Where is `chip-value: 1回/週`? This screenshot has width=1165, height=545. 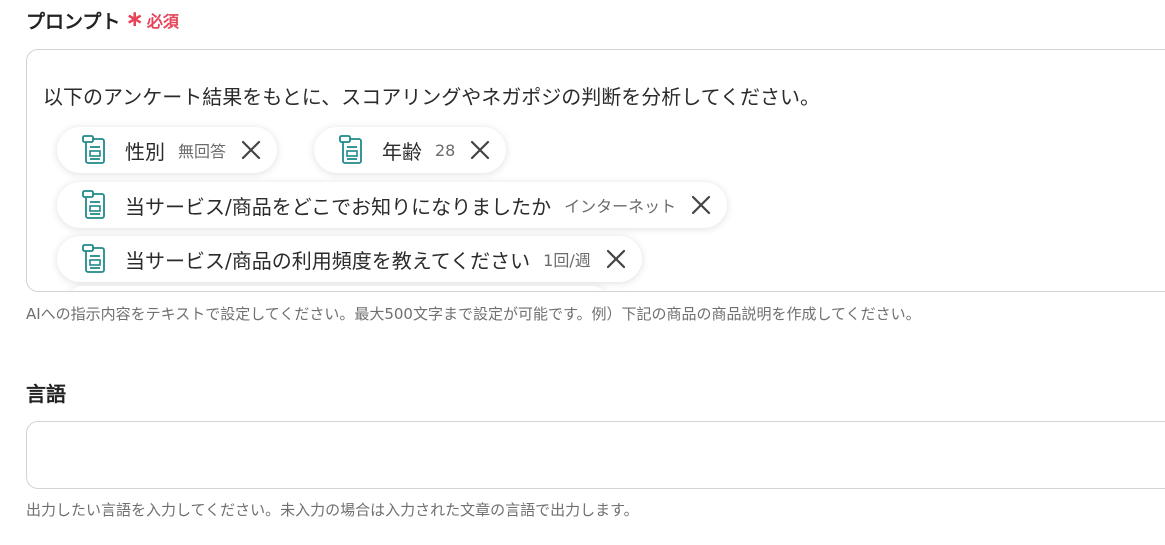
chip-value: 1回/週 is located at coordinates (567, 260).